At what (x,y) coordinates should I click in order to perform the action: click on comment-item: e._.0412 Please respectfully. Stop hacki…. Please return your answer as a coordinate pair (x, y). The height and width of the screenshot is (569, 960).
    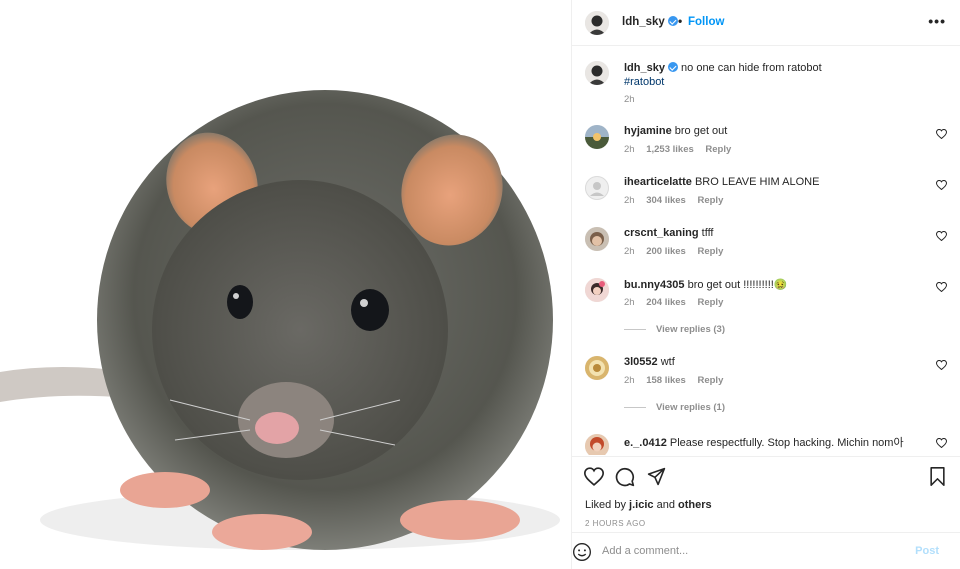
    Looking at the image, I should click on (766, 443).